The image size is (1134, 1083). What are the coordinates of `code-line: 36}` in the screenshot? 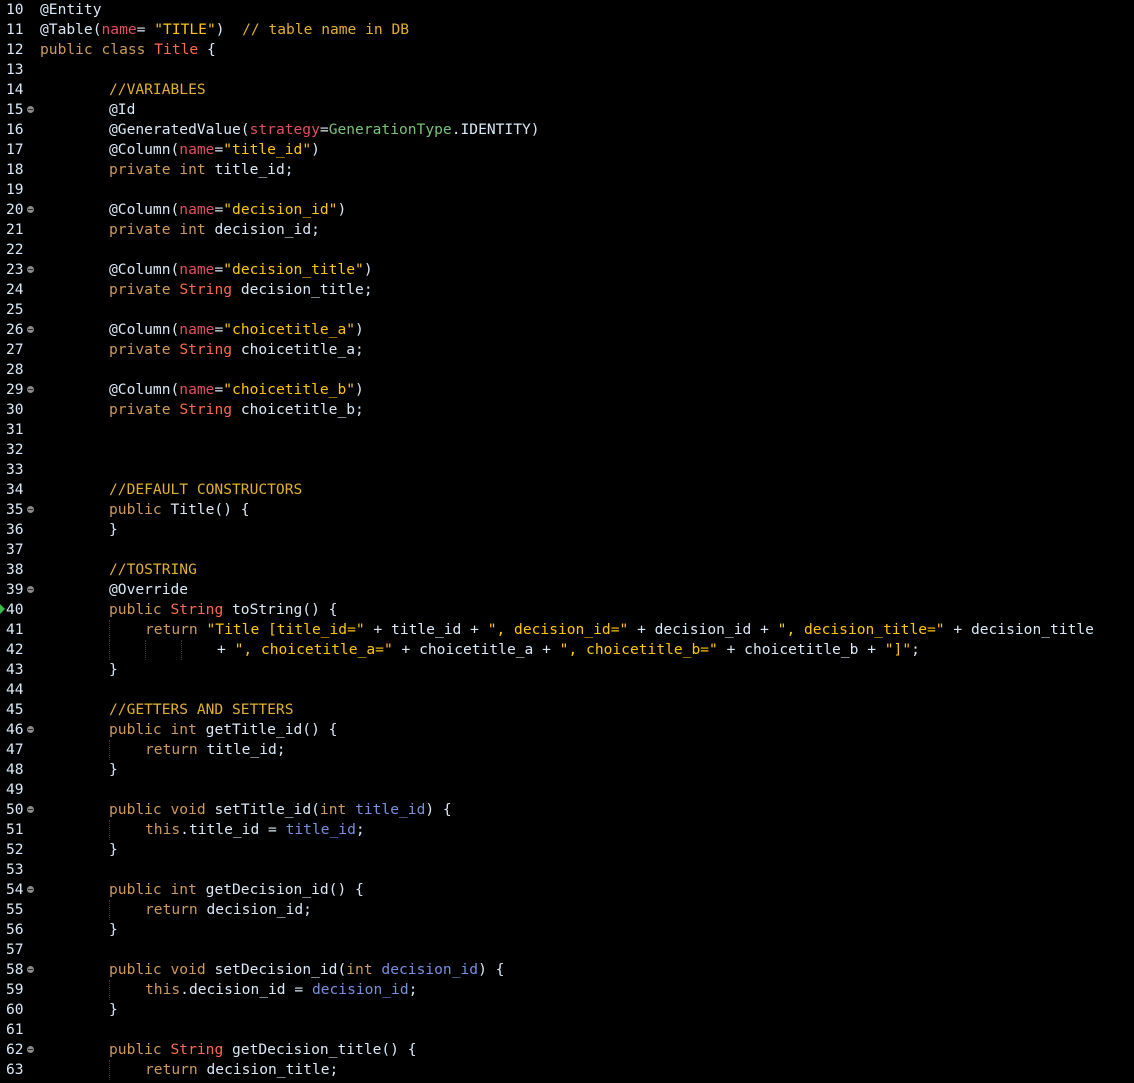 It's located at (567, 530).